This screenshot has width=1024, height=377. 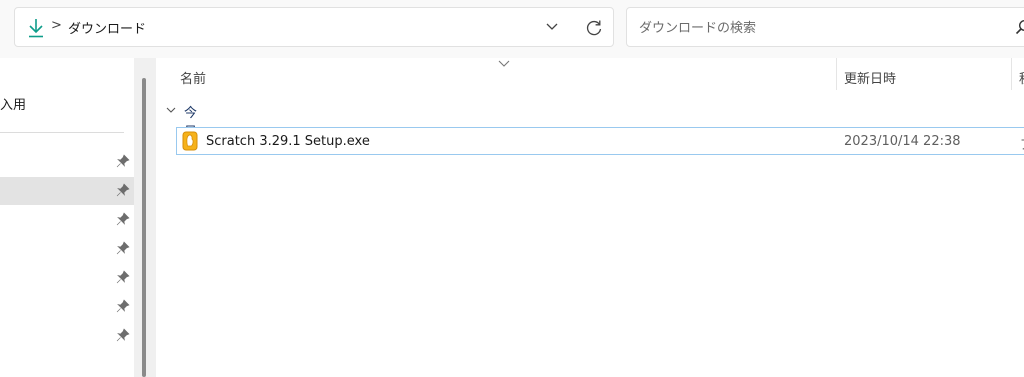 I want to click on column-header-type: 種, so click(x=1018, y=75).